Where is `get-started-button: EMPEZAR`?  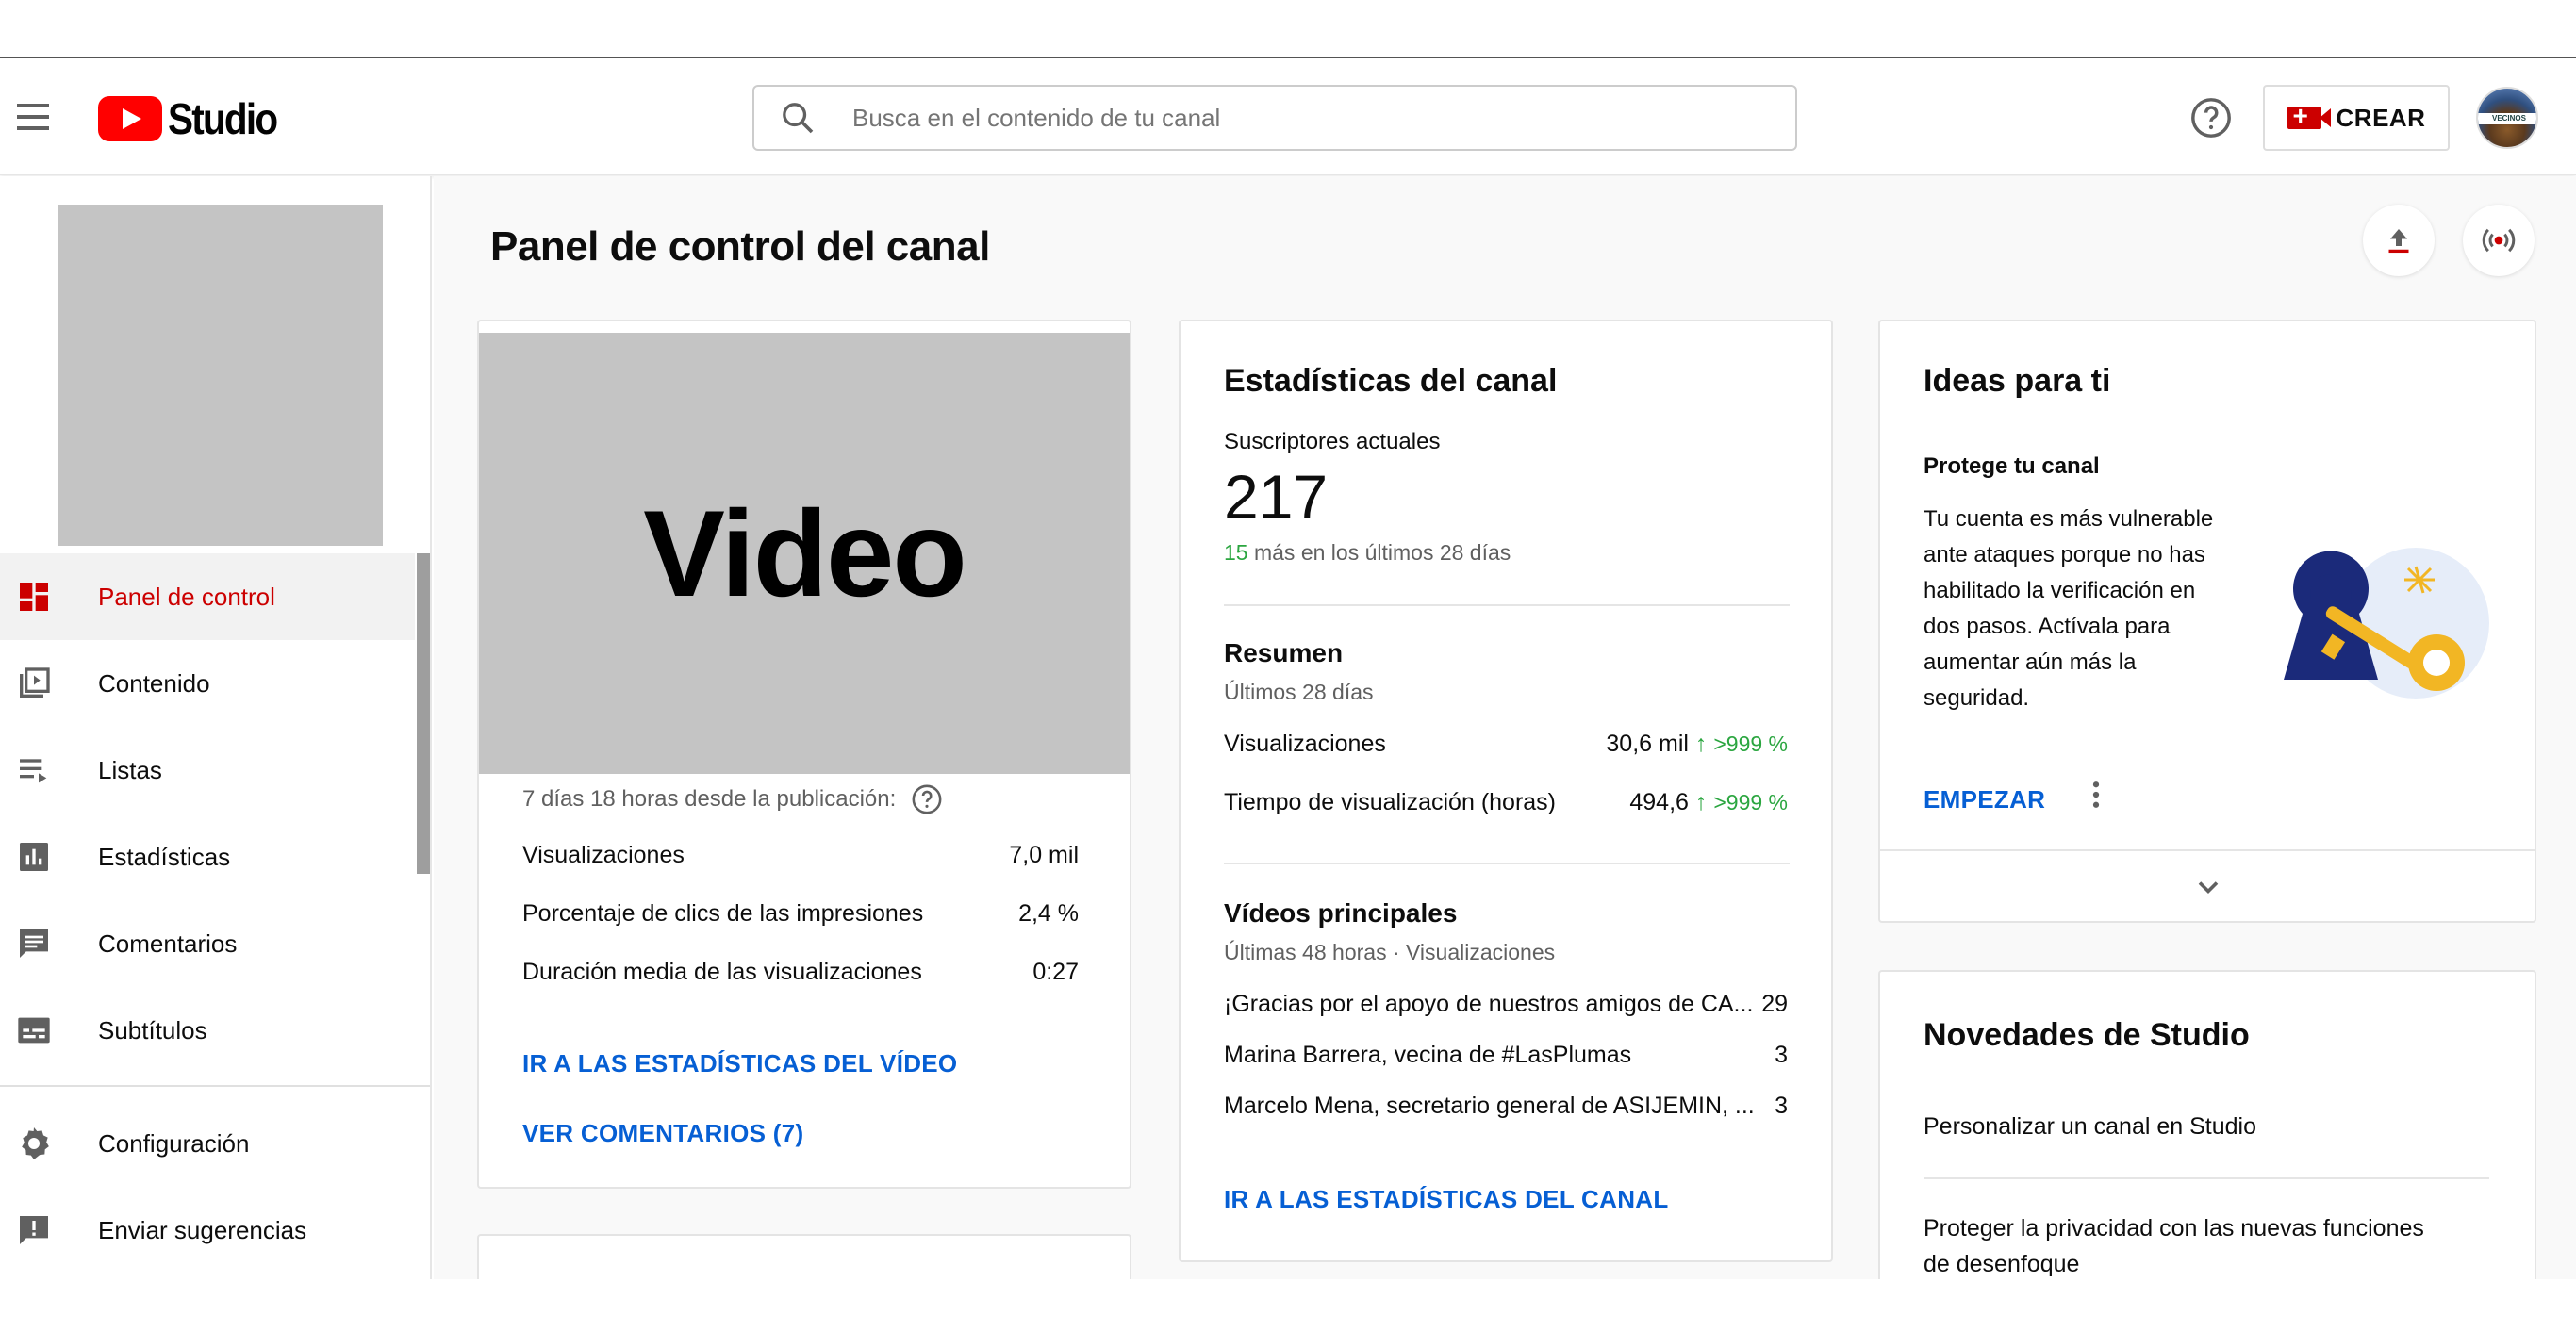 get-started-button: EMPEZAR is located at coordinates (1984, 799).